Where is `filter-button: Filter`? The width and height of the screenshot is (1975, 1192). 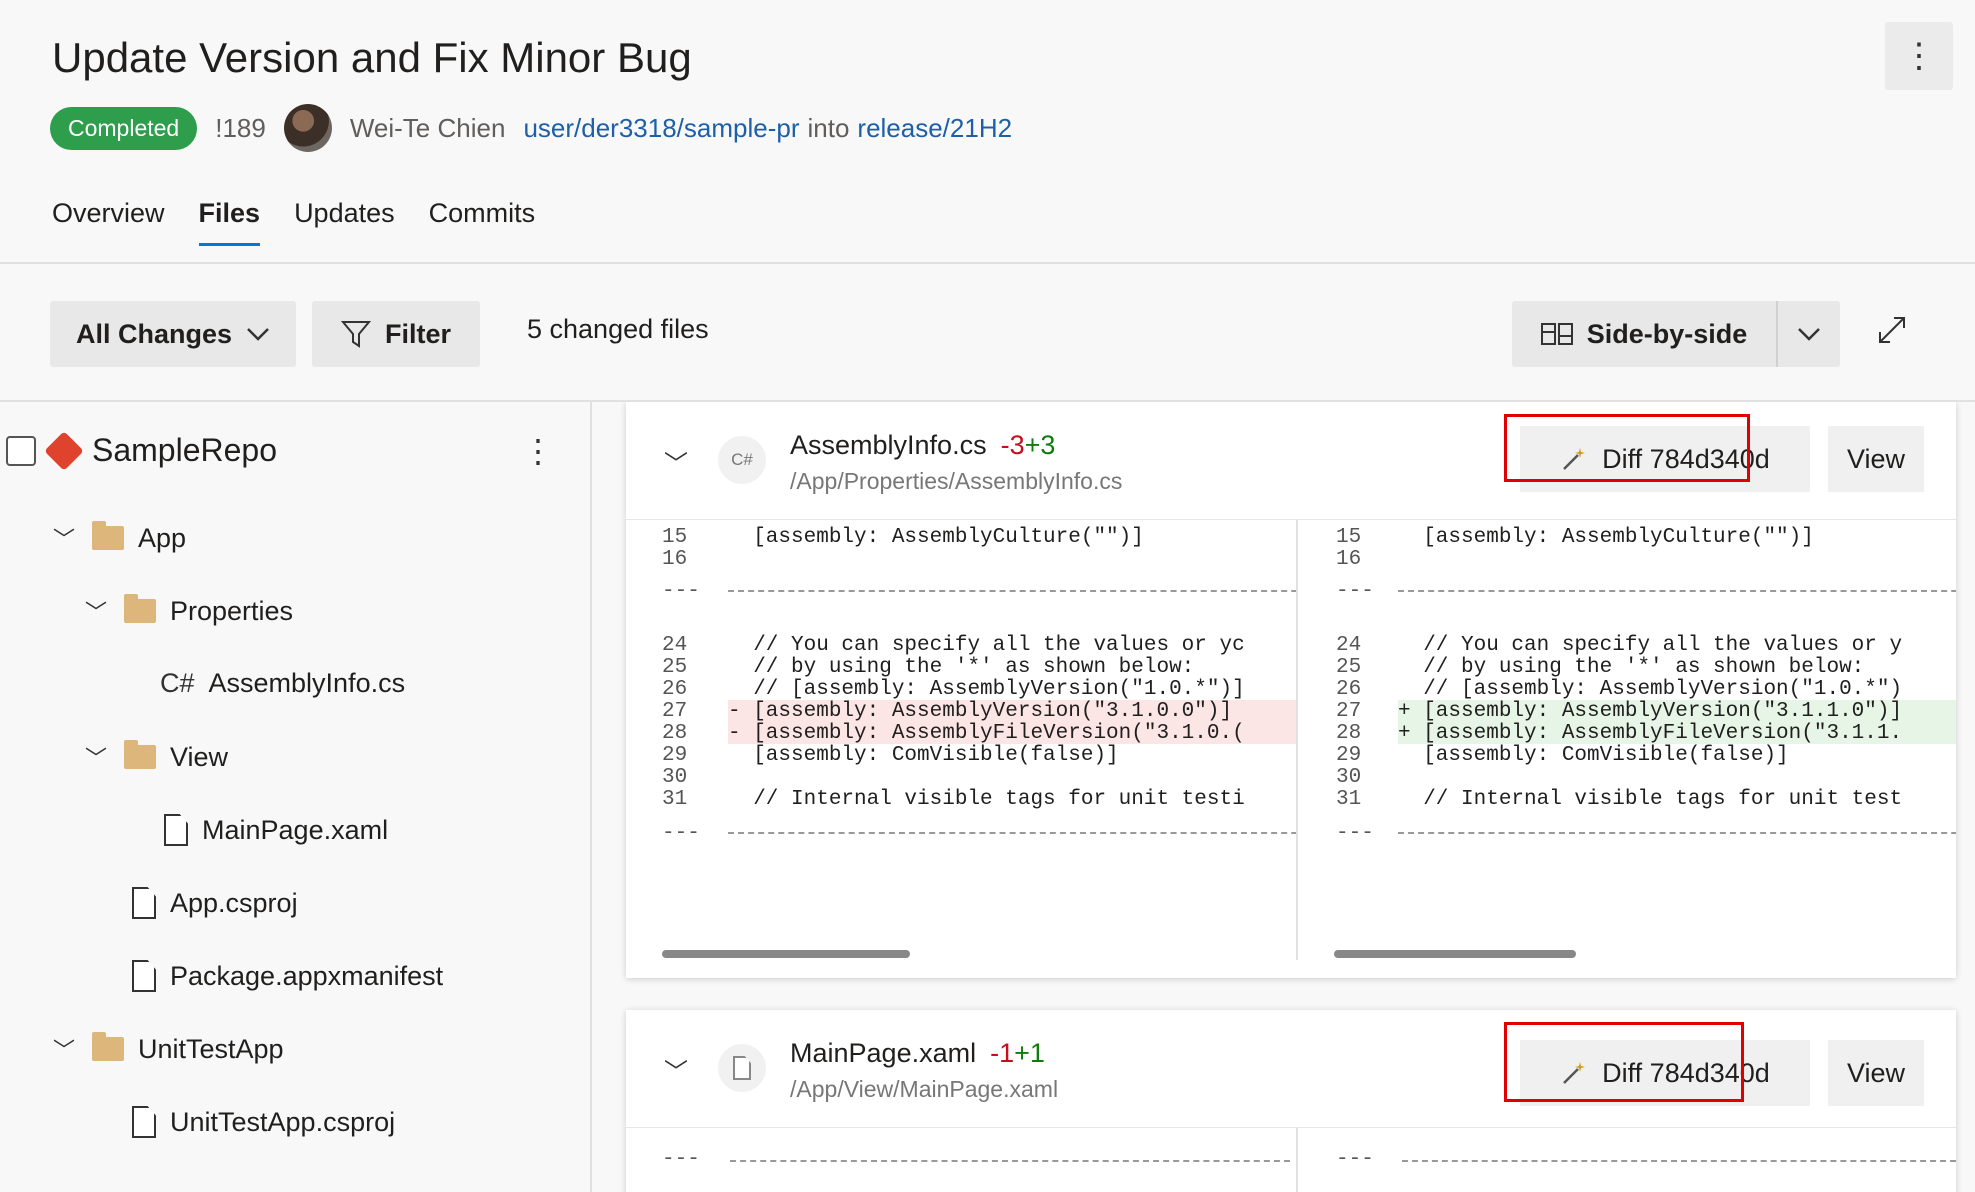 filter-button: Filter is located at coordinates (396, 334).